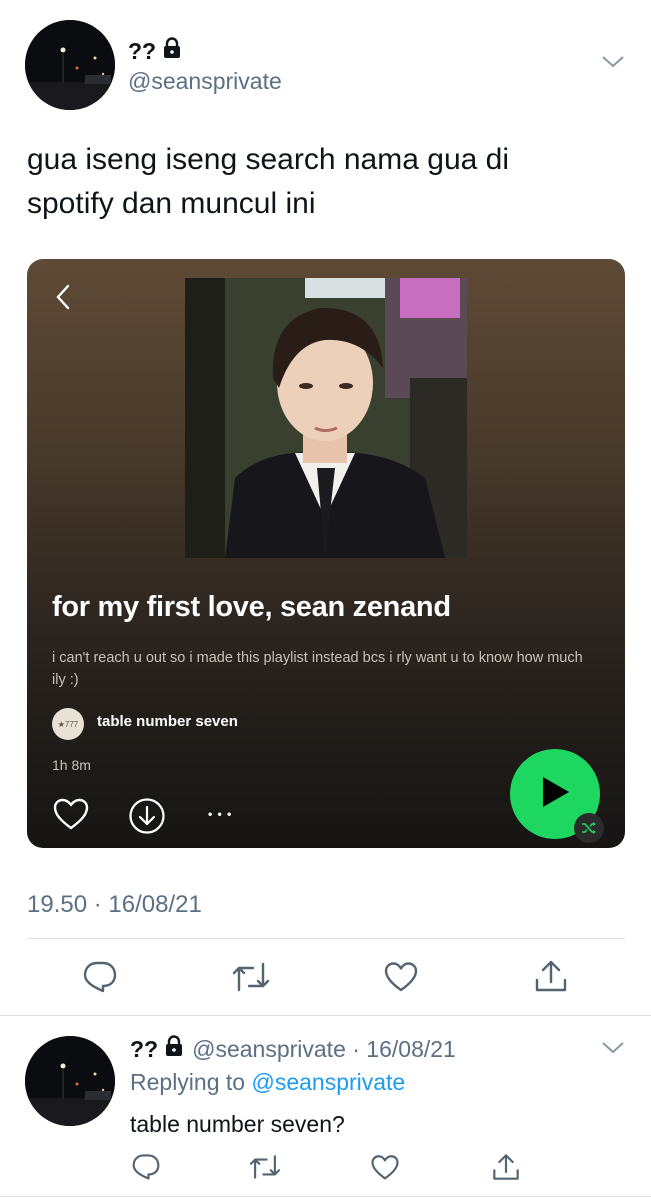 The width and height of the screenshot is (651, 1200). I want to click on author-avatar, so click(70, 65).